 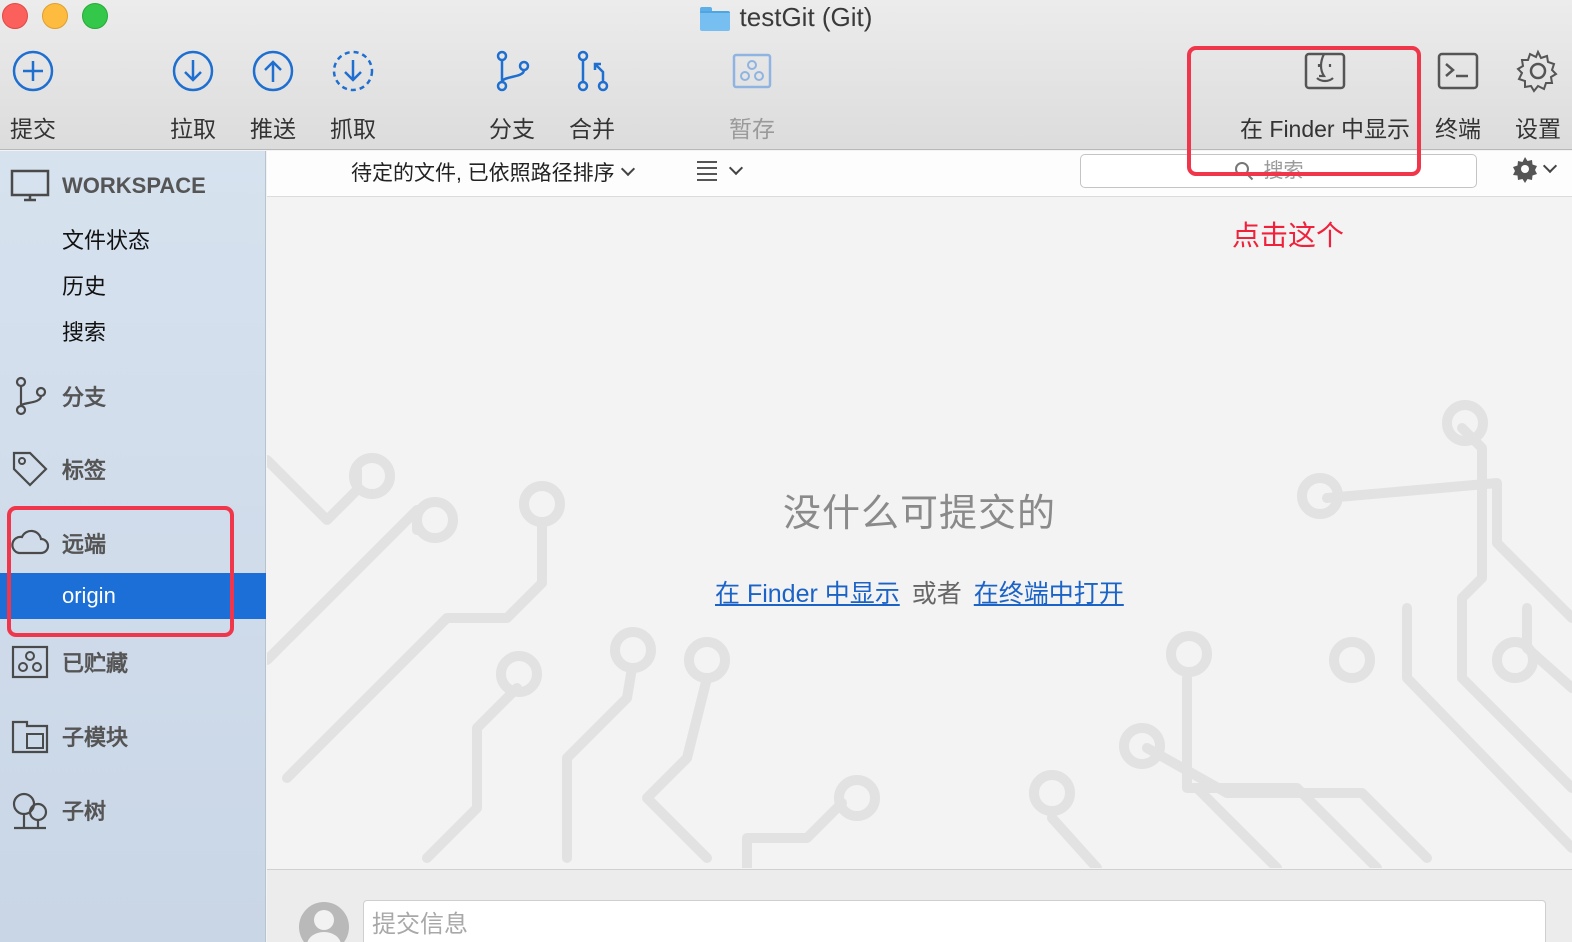 What do you see at coordinates (483, 173) in the screenshot?
I see `sort-dropdown-label: 待定的文件, 已依照路径排序` at bounding box center [483, 173].